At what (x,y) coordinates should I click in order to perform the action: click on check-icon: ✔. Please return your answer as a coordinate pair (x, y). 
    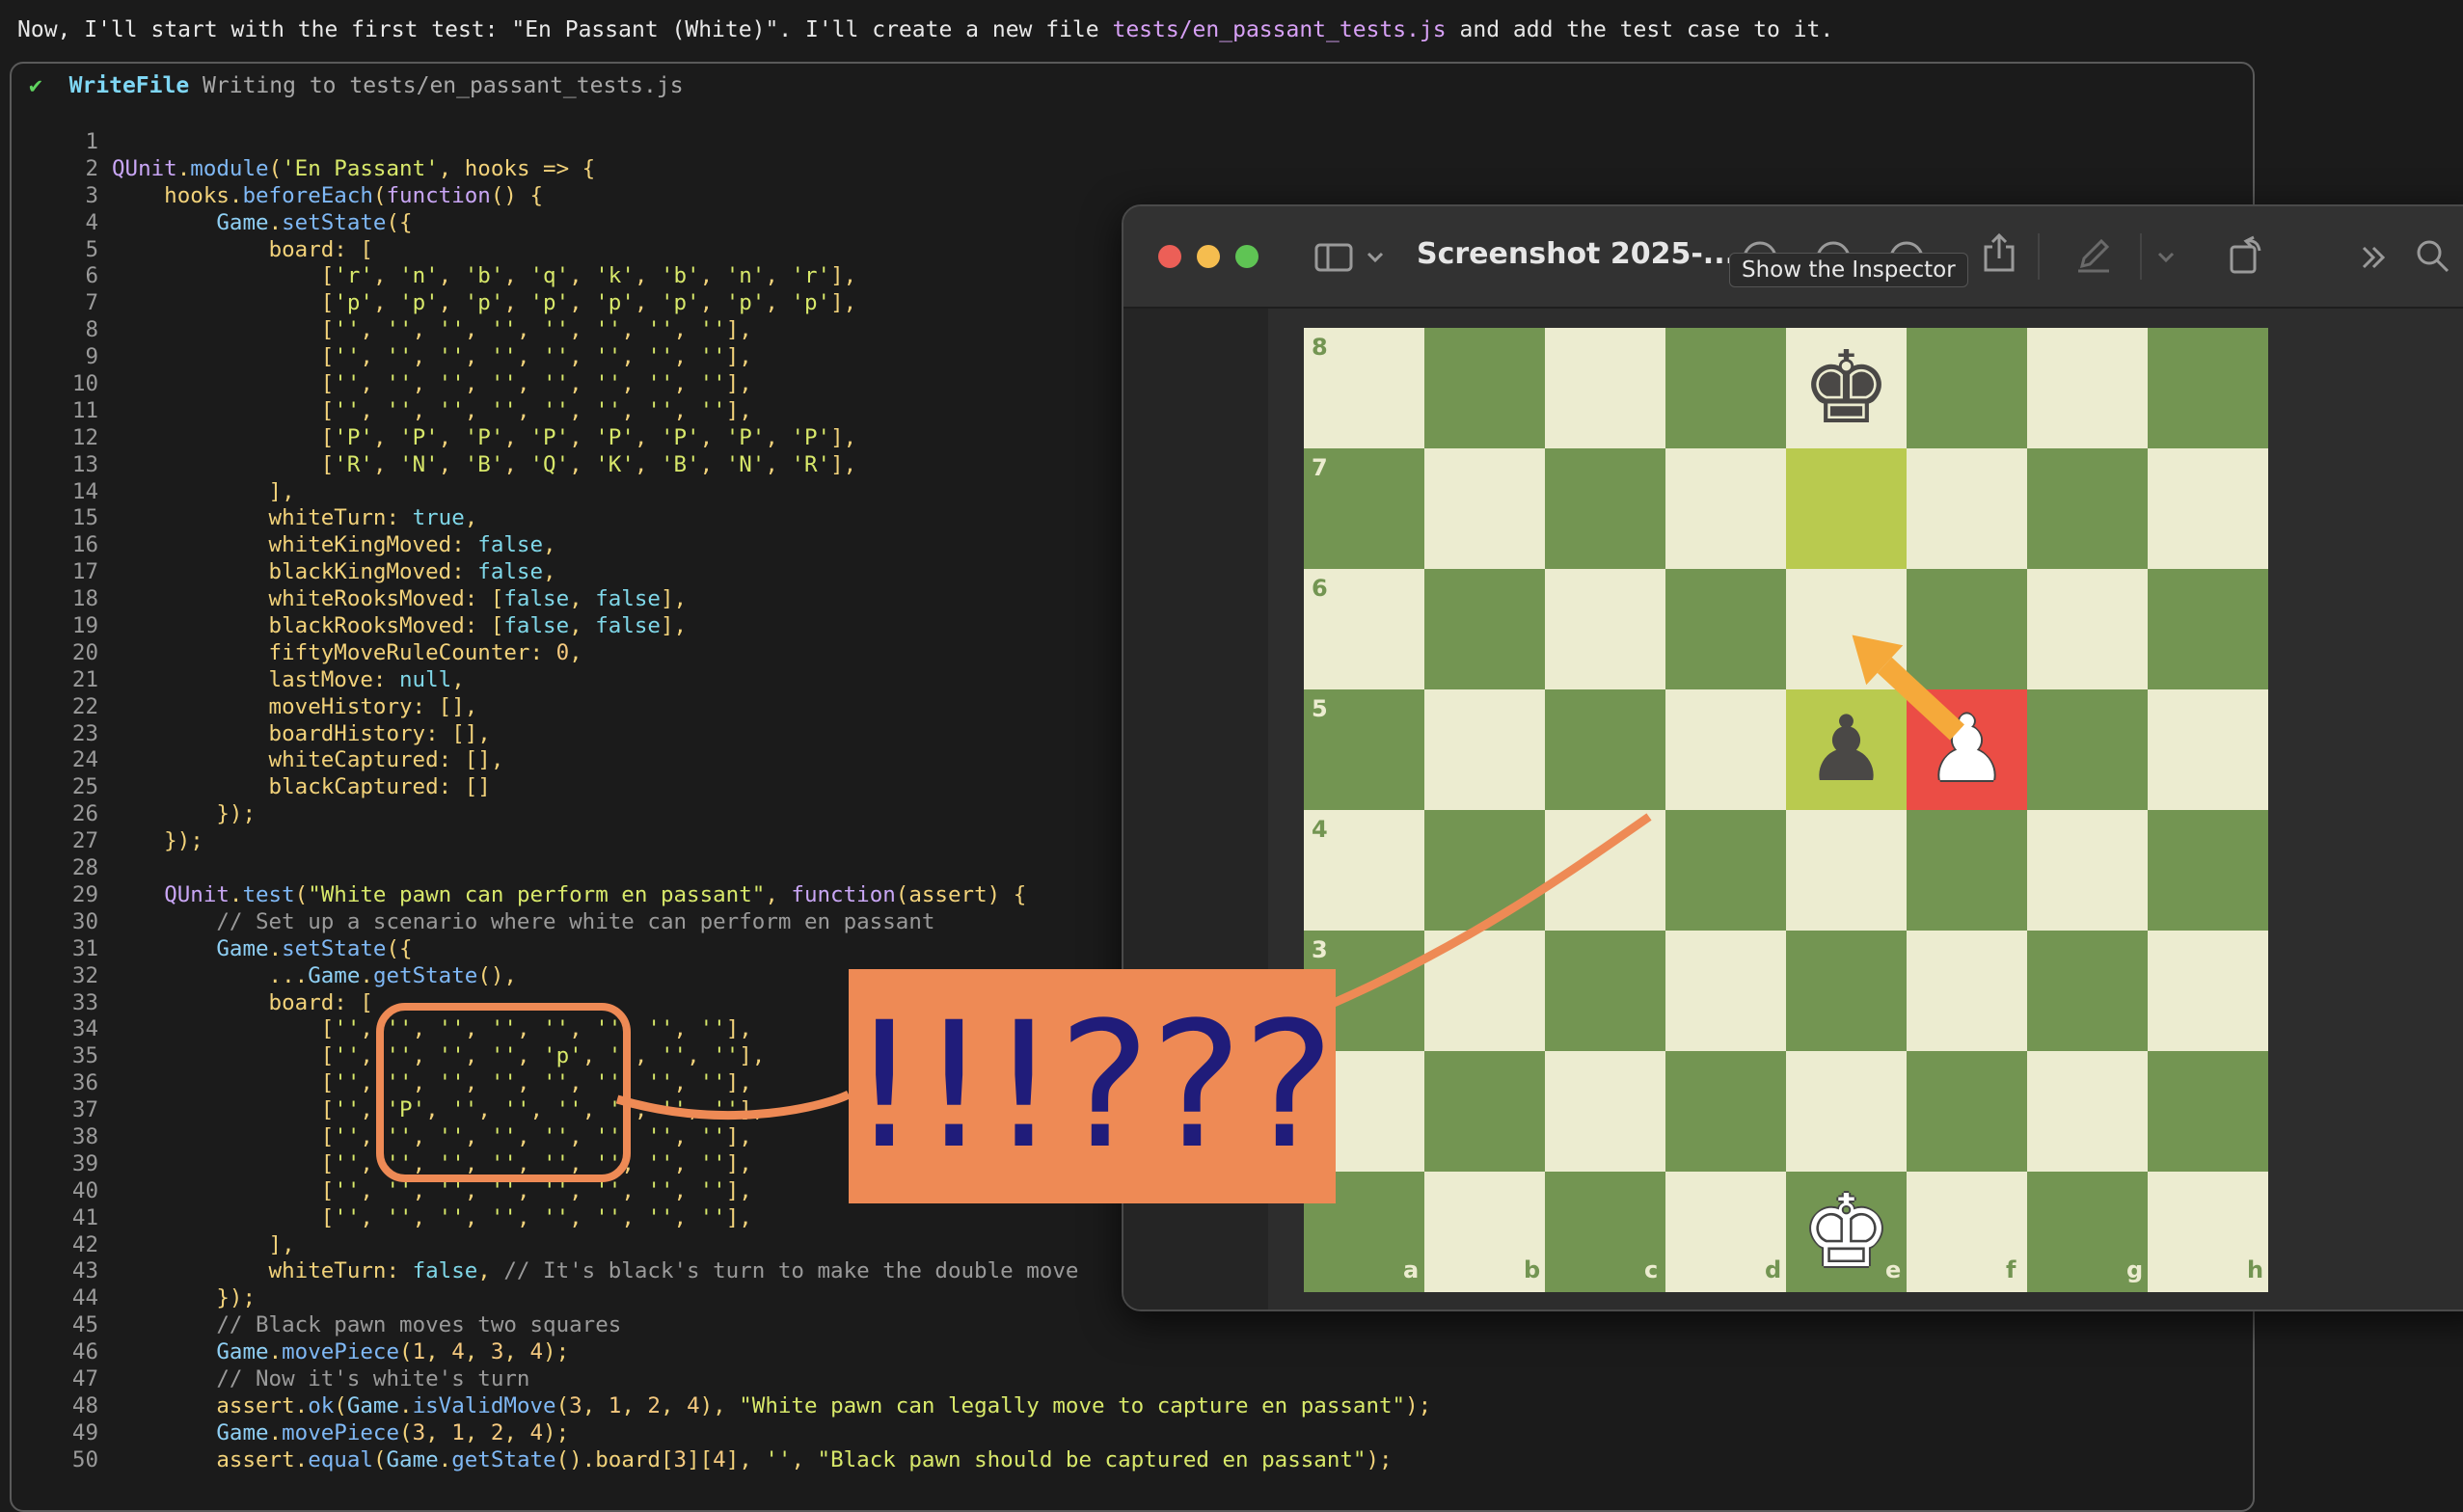
    Looking at the image, I should click on (35, 85).